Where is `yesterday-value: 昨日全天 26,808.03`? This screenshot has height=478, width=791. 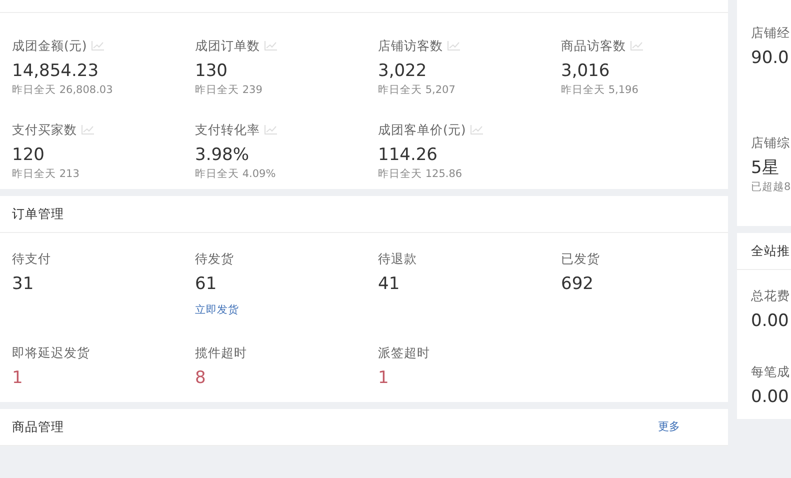 yesterday-value: 昨日全天 26,808.03 is located at coordinates (63, 90).